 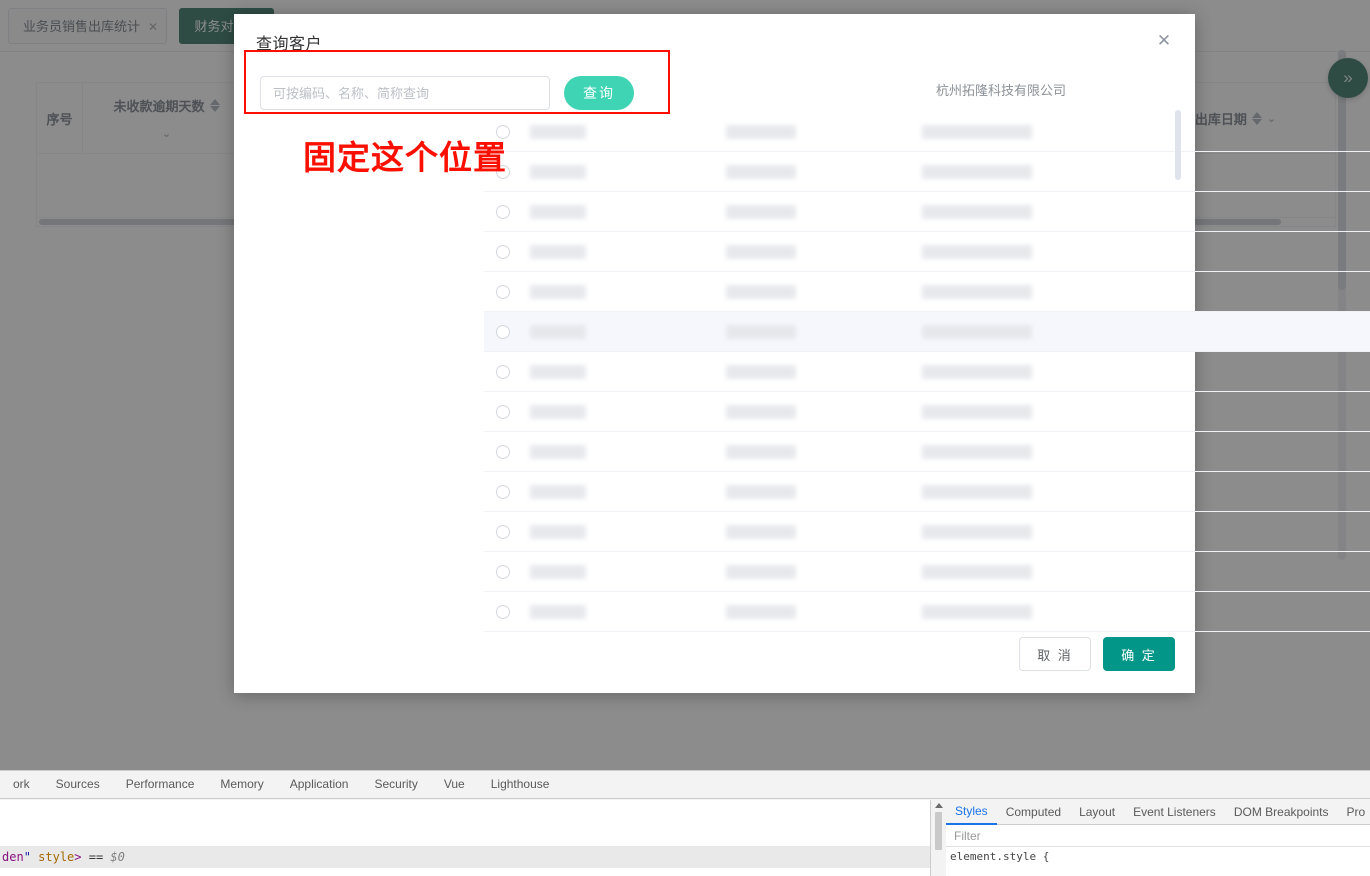 I want to click on scroll-up-icon, so click(x=938, y=805).